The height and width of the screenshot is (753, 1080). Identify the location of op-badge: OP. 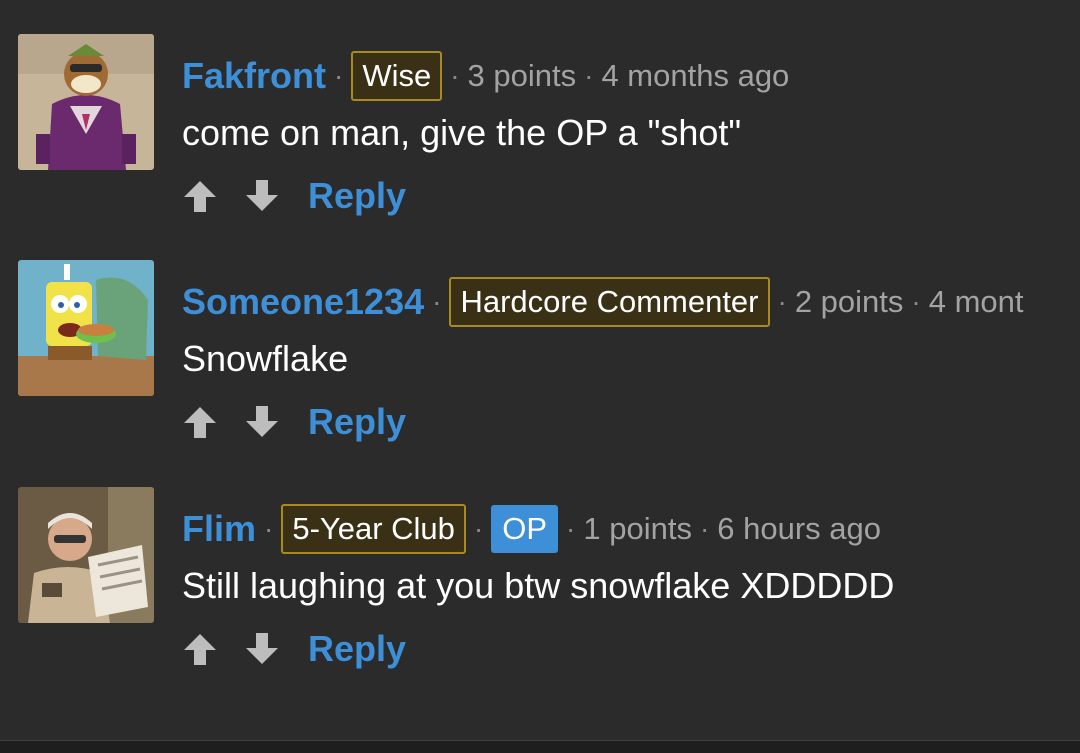
(525, 529).